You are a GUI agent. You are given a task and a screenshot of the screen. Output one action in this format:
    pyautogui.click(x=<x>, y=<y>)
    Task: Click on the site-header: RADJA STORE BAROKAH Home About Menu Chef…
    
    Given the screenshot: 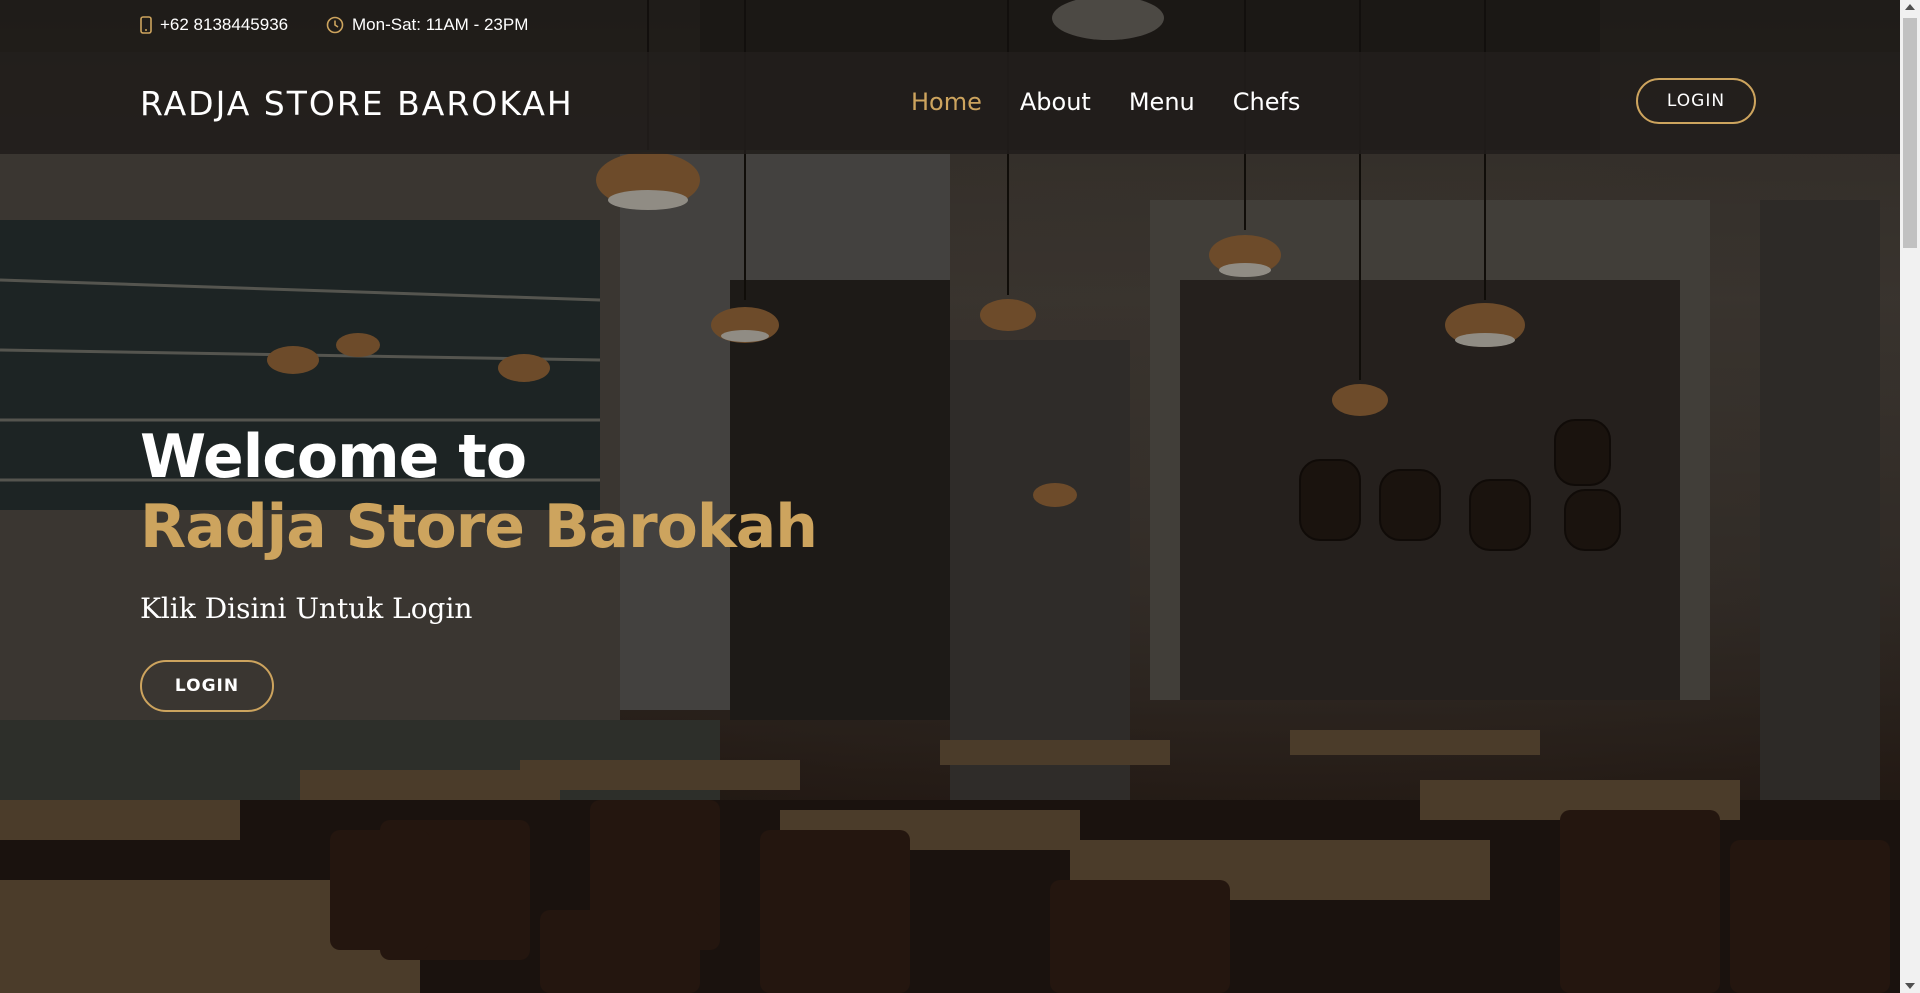 What is the action you would take?
    pyautogui.click(x=950, y=103)
    